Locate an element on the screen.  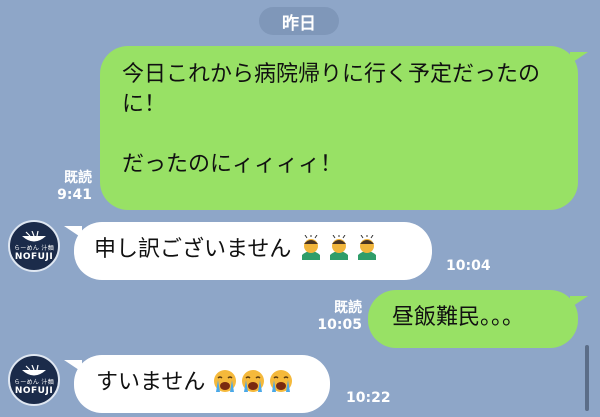
message-time: 10:05 is located at coordinates (339, 325).